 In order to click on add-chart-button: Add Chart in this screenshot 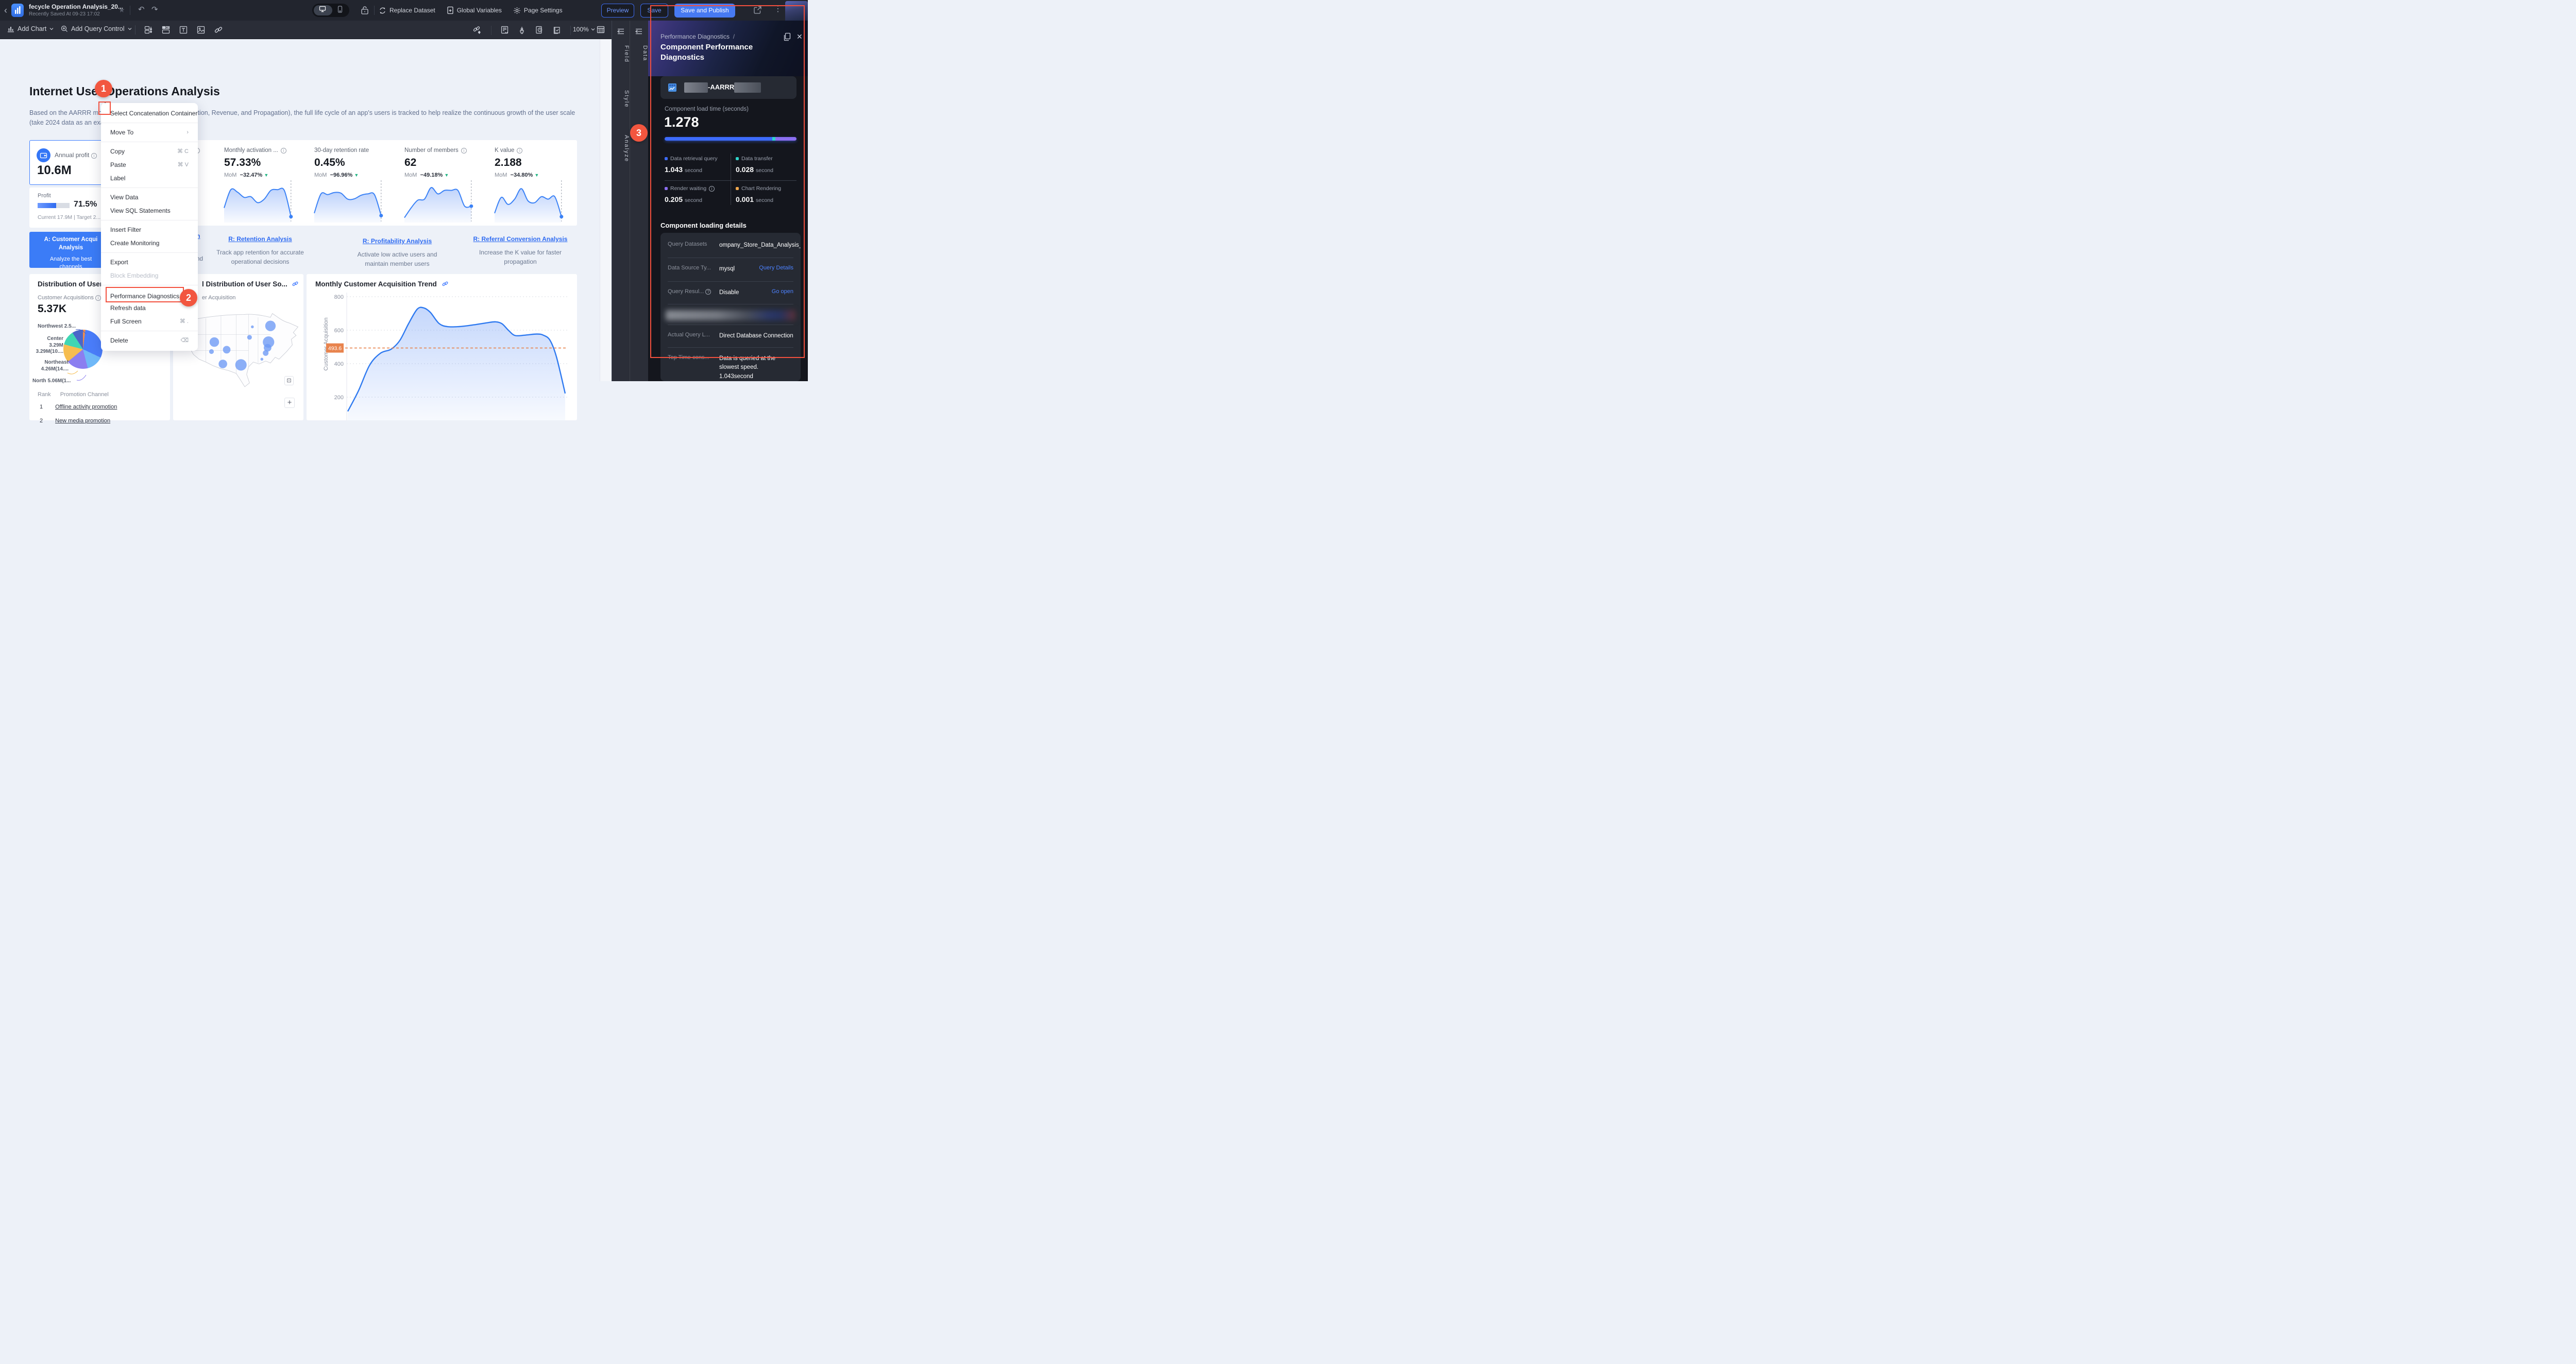, I will do `click(30, 28)`.